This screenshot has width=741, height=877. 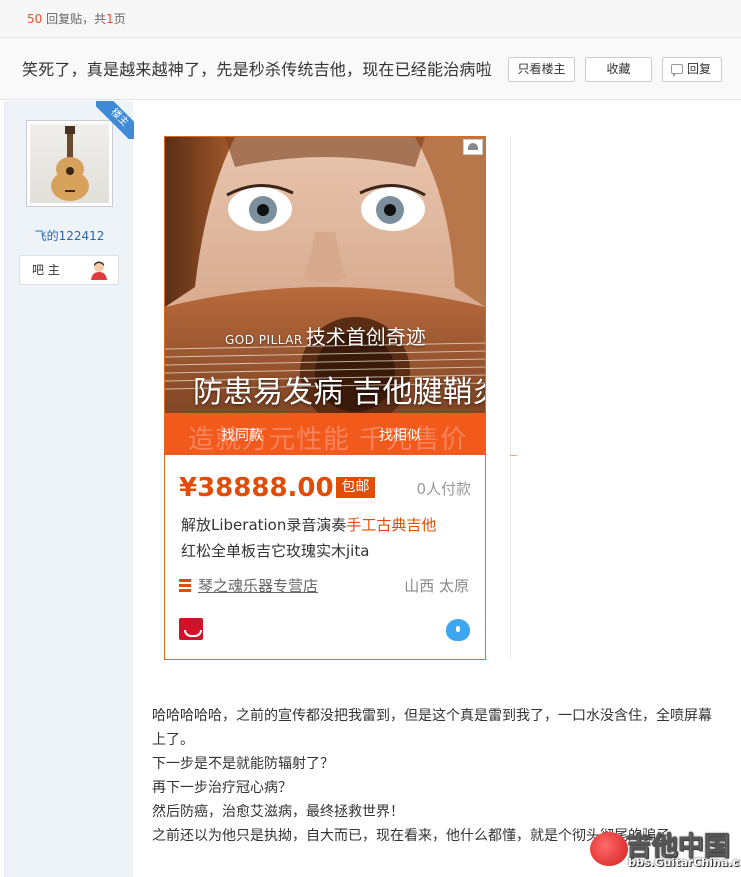 What do you see at coordinates (110, 19) in the screenshot?
I see `page-count: 1` at bounding box center [110, 19].